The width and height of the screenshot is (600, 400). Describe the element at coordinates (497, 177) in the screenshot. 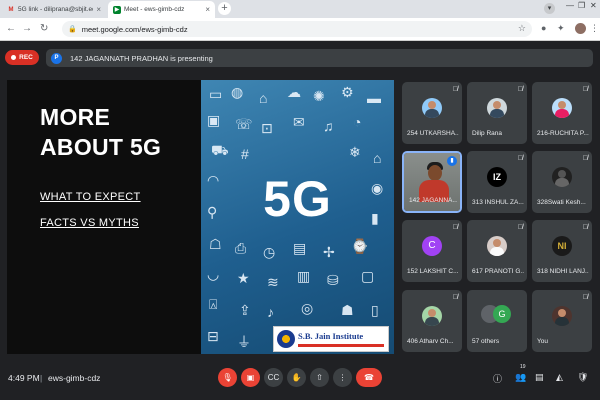

I see `avatar: IZ` at that location.